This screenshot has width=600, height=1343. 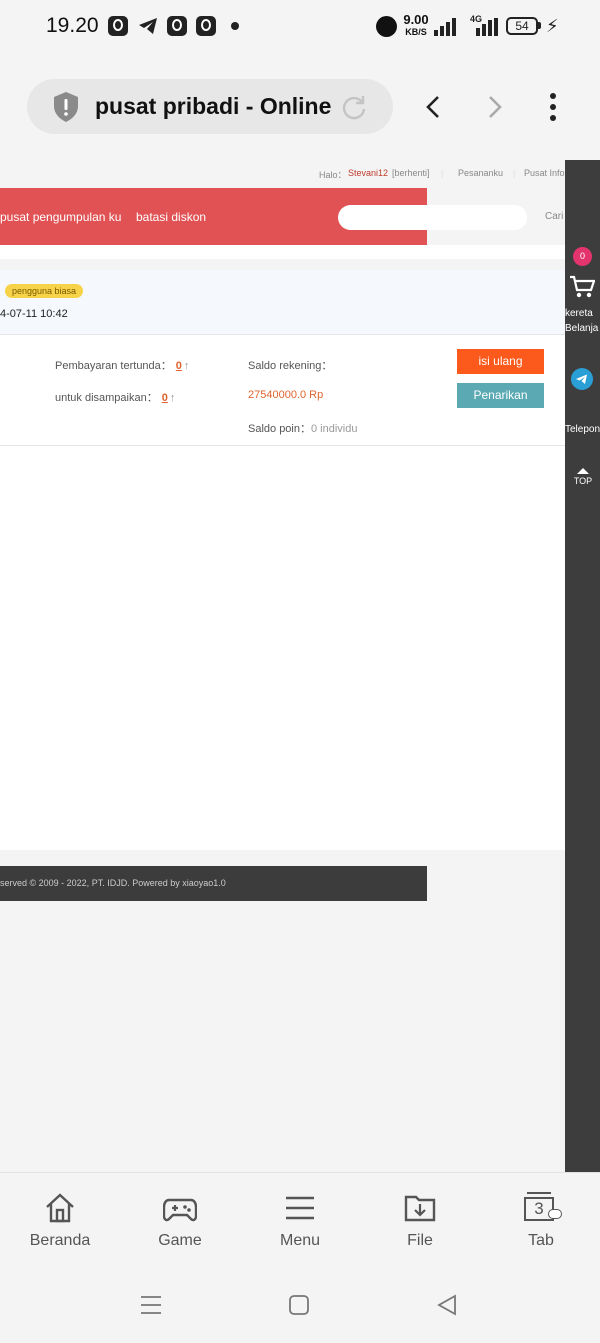 I want to click on more-notifications-dot, so click(x=235, y=26).